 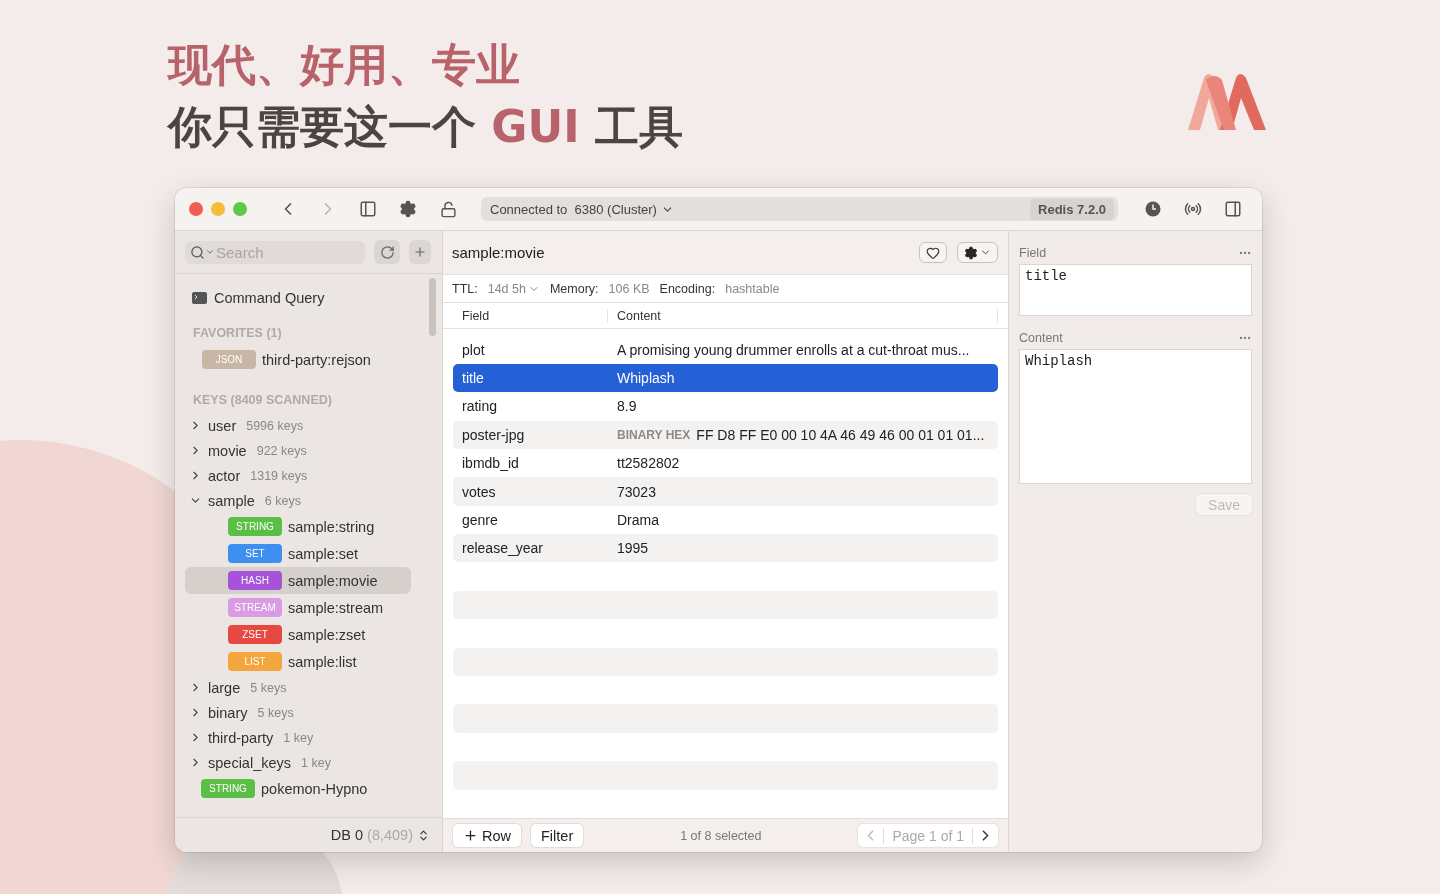 I want to click on chevron-down-icon, so click(x=210, y=252).